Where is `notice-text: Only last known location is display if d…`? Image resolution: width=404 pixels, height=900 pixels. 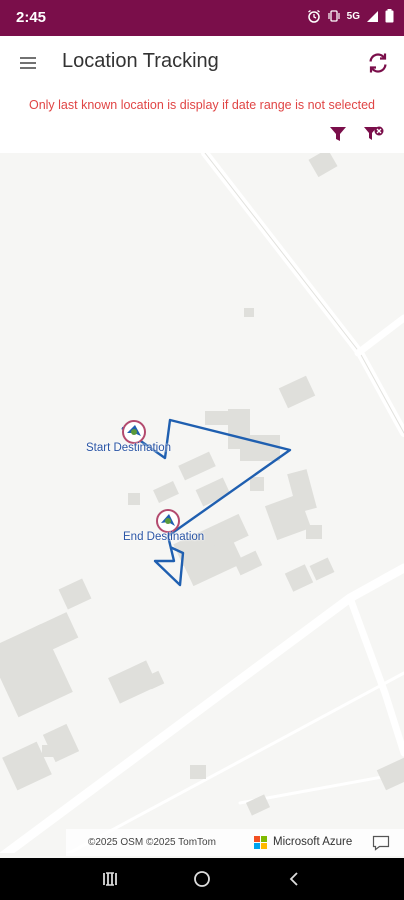 notice-text: Only last known location is display if d… is located at coordinates (202, 105).